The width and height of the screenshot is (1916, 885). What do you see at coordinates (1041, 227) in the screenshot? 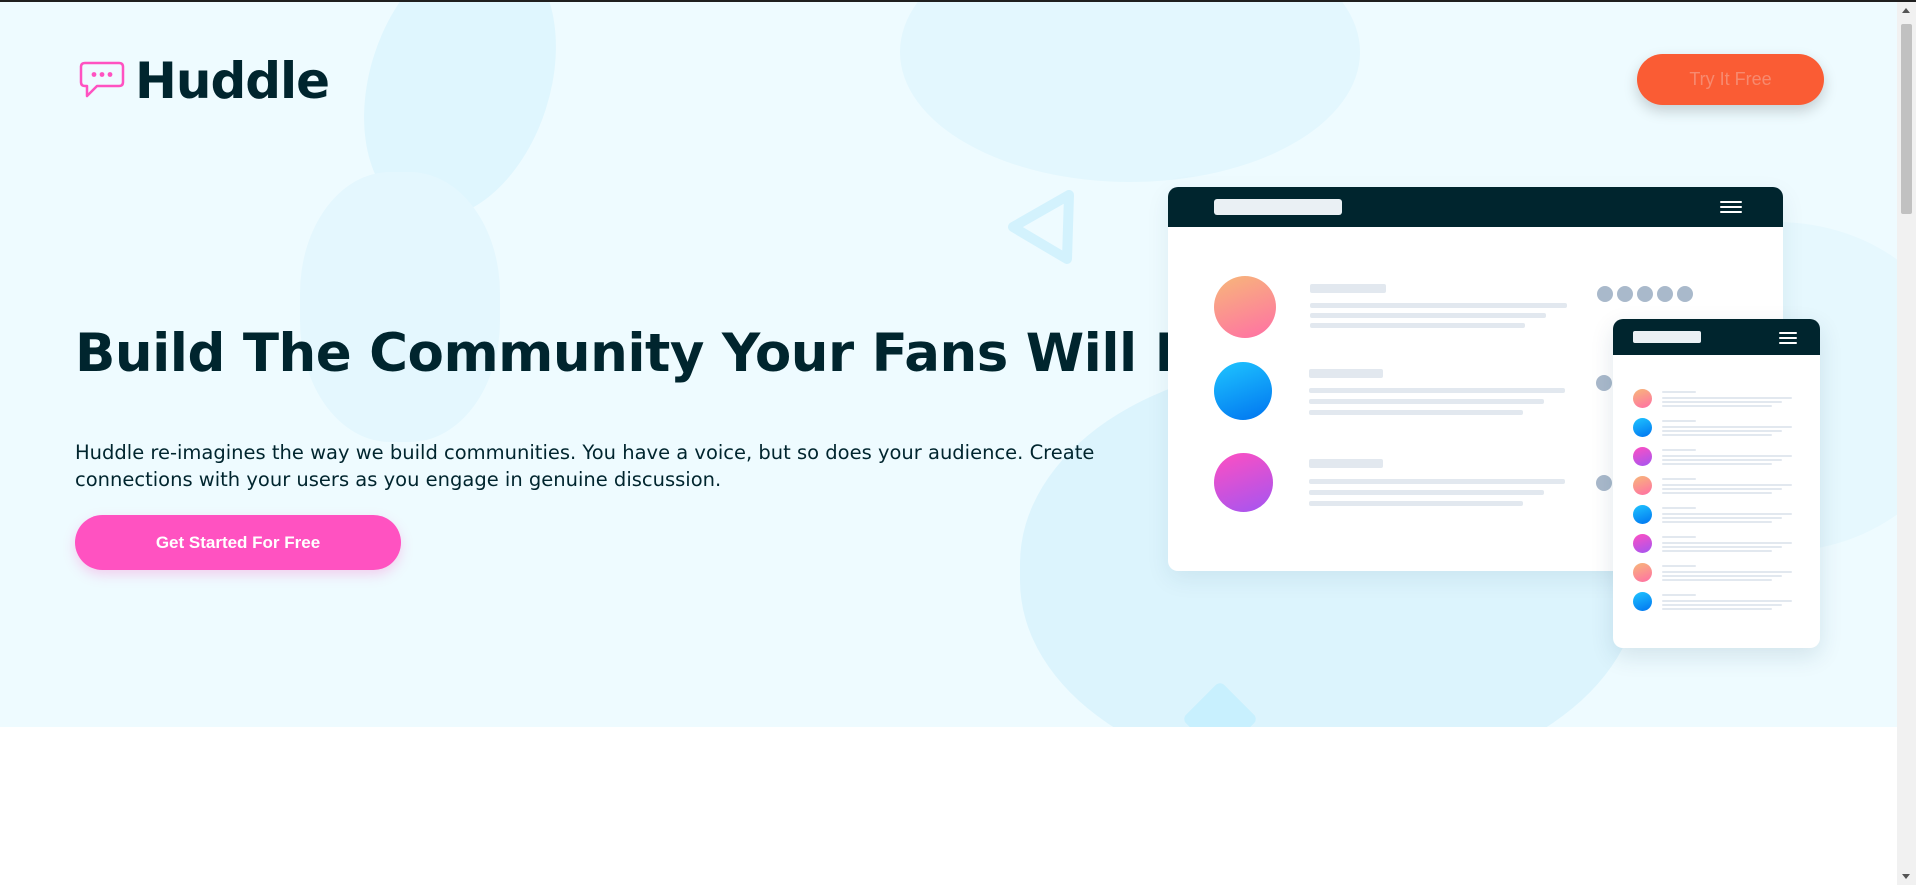
I see `triangle-outline-shape` at bounding box center [1041, 227].